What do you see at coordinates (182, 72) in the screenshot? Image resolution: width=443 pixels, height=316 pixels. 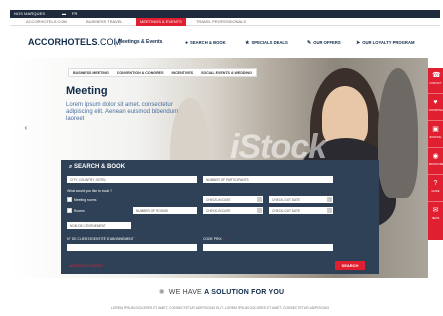 I see `subnav-incentives: INCENTIVES` at bounding box center [182, 72].